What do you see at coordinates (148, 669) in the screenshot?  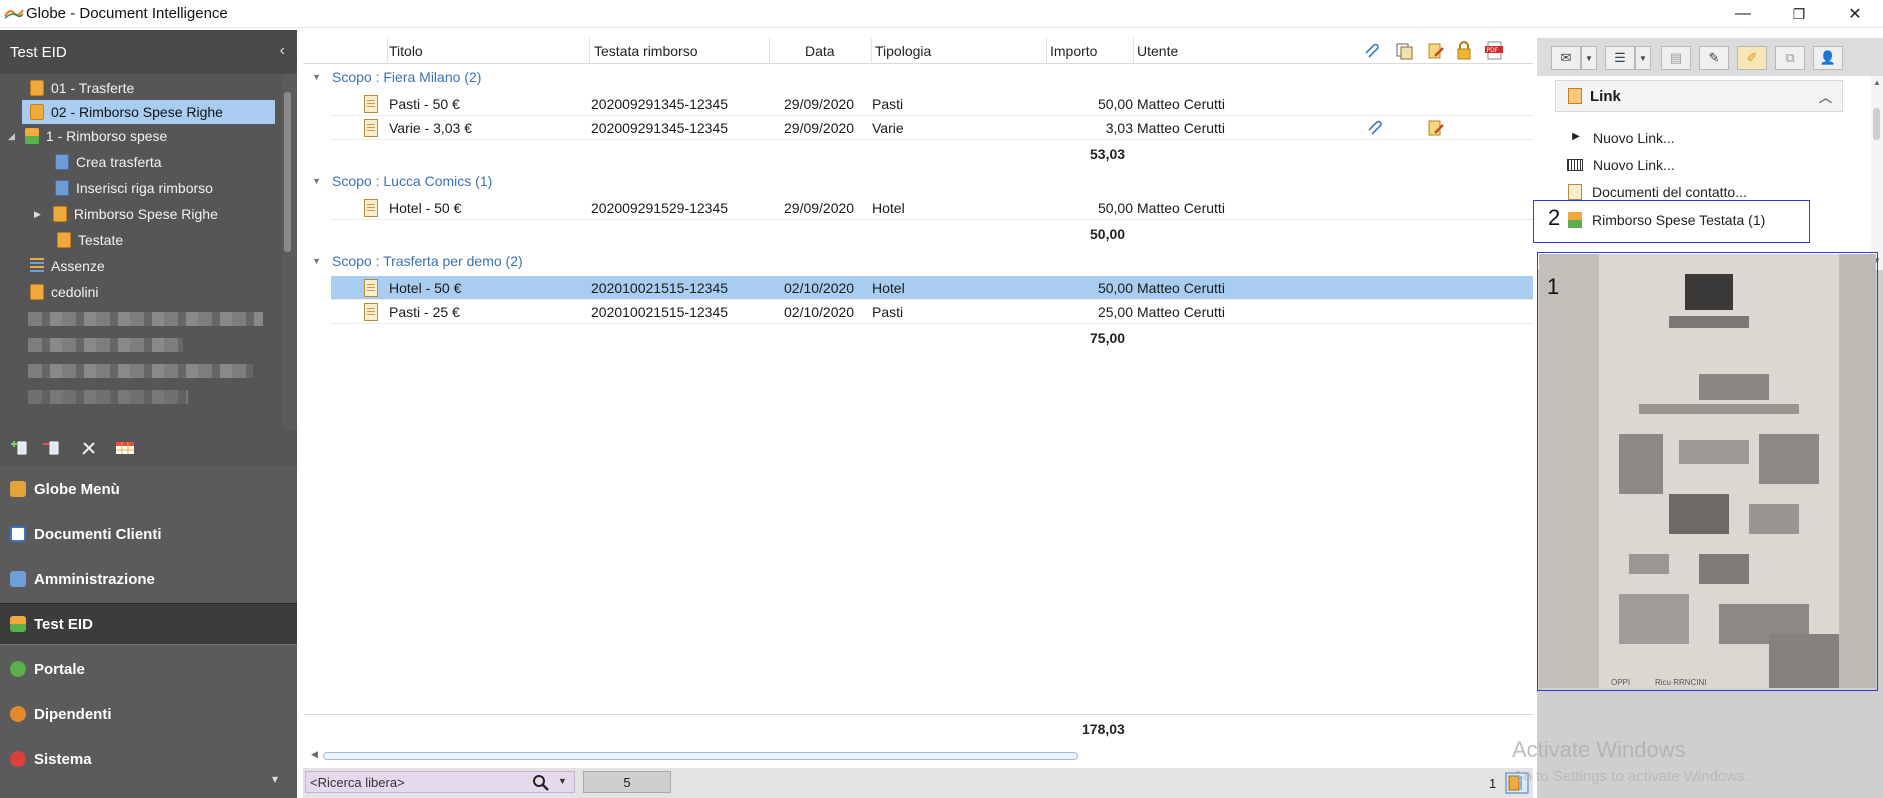 I see `nav-portale: Portale` at bounding box center [148, 669].